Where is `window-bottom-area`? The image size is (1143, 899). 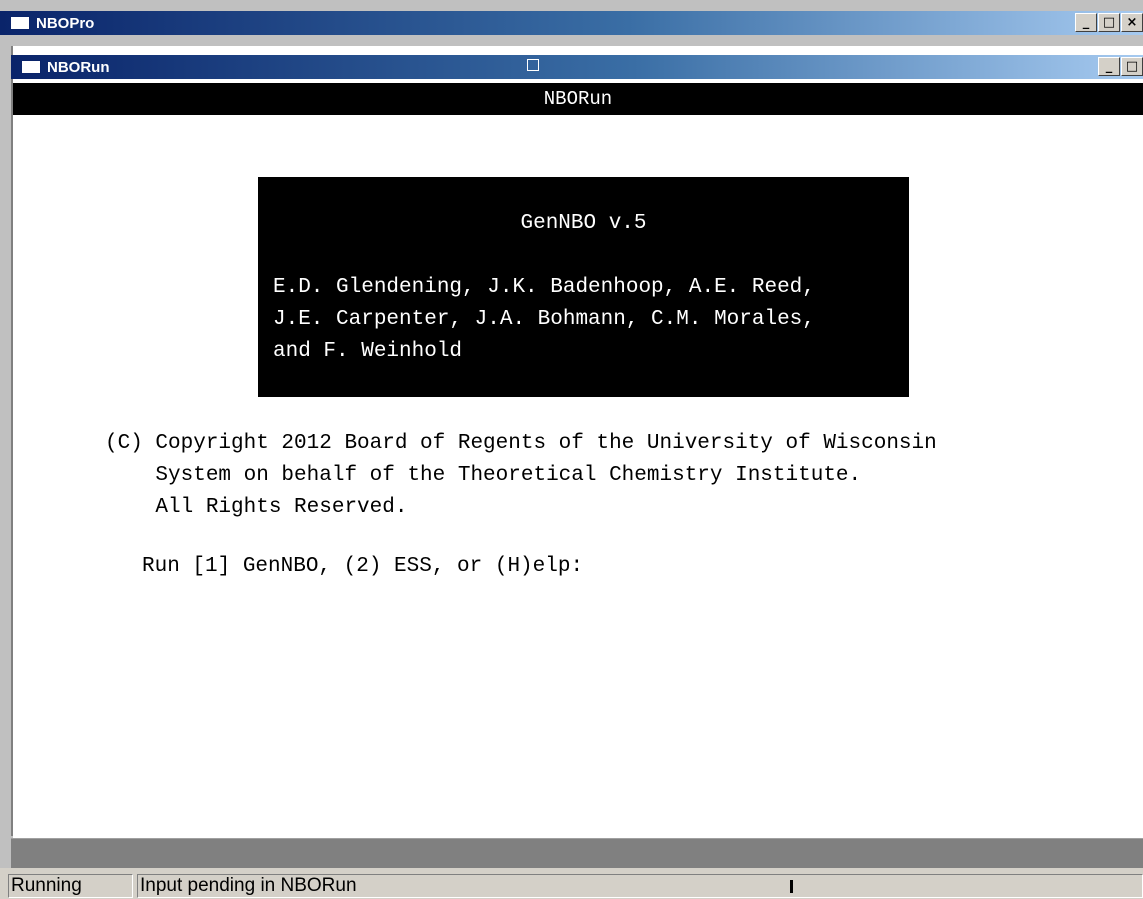
window-bottom-area is located at coordinates (577, 853).